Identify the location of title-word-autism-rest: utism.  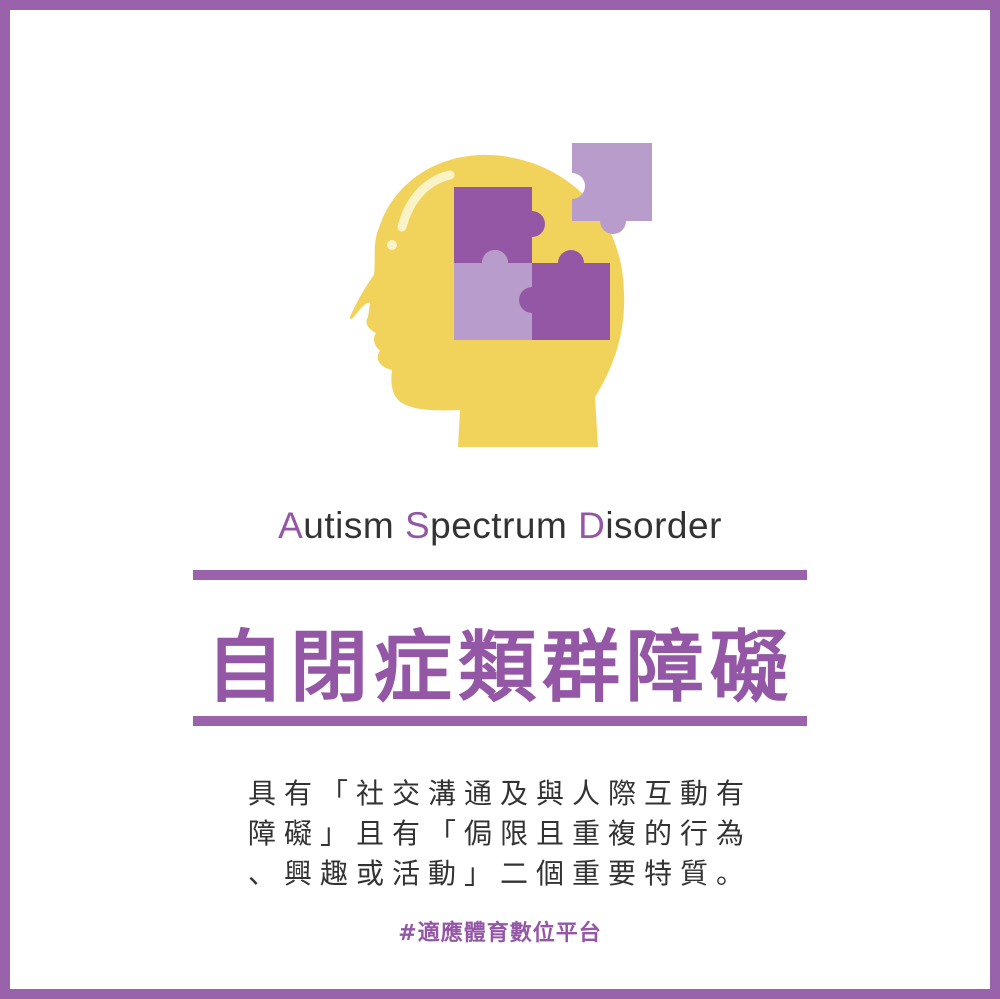
(349, 525).